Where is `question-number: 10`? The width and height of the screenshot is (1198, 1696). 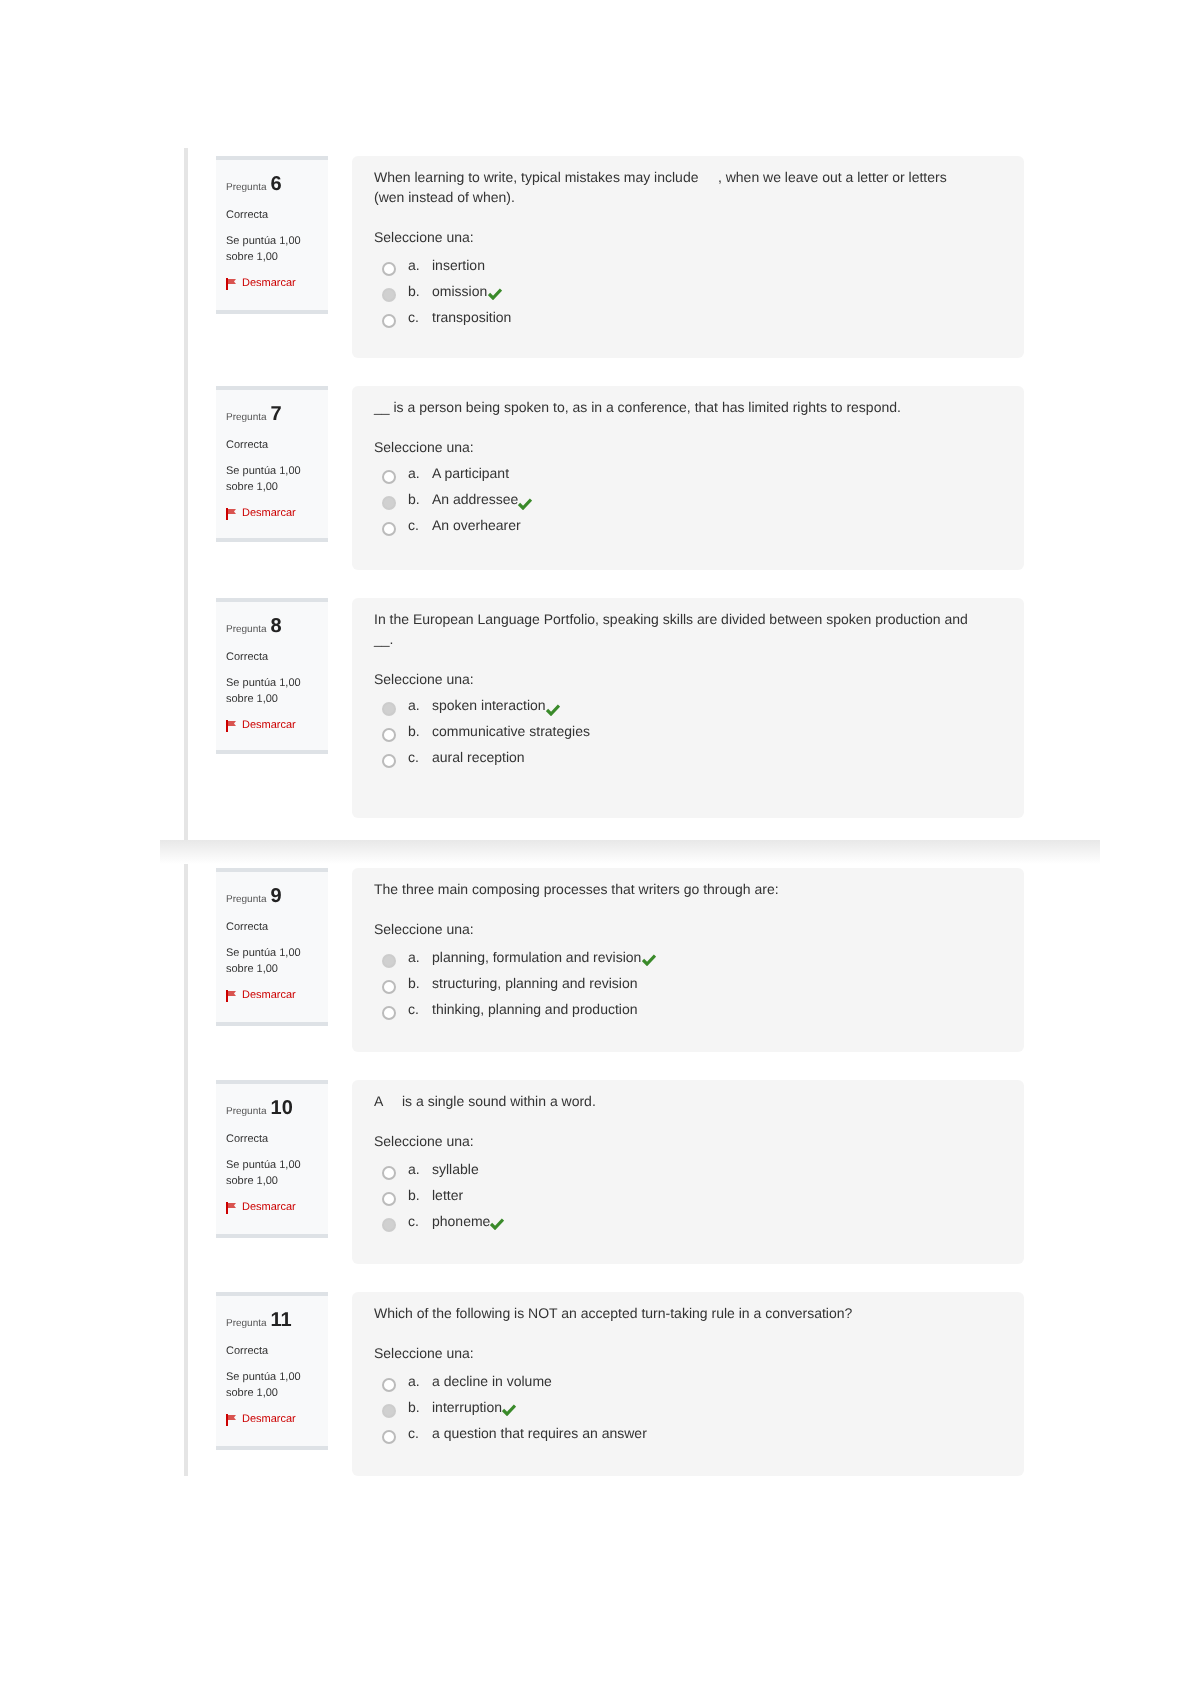
question-number: 10 is located at coordinates (281, 1110).